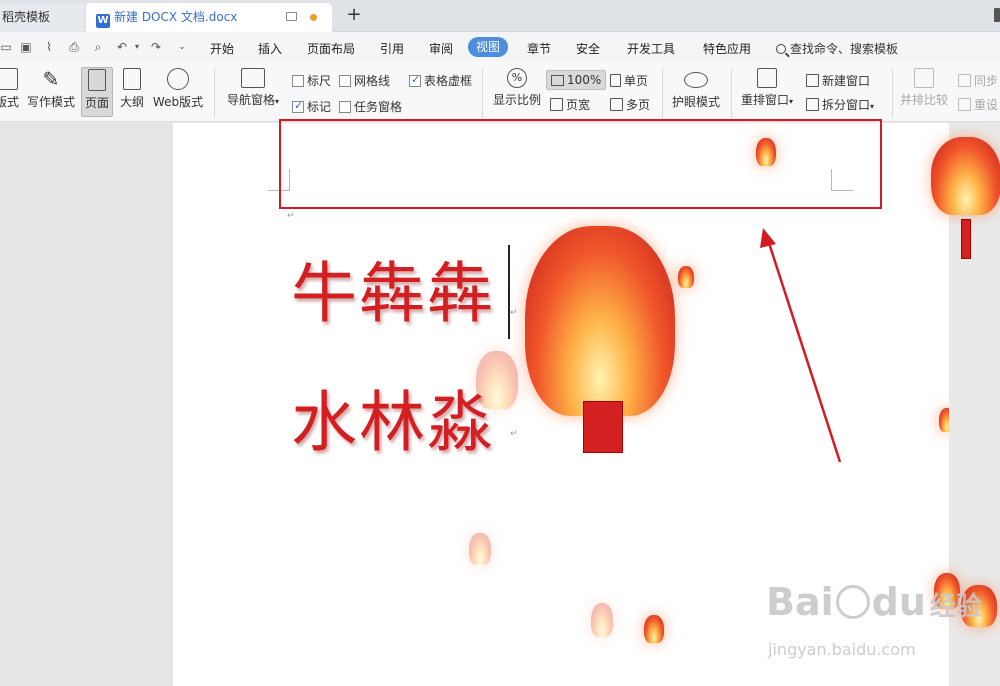  I want to click on watermark-url: jingyan.baidu.com, so click(842, 649).